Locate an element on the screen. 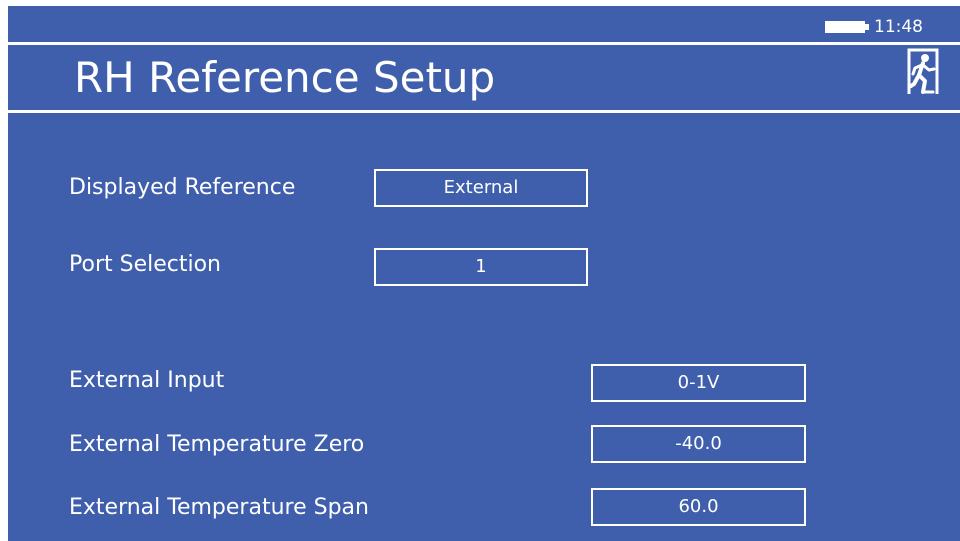 The image size is (960, 541). external-temperature-zero-label: External Temperature Zero is located at coordinates (217, 444).